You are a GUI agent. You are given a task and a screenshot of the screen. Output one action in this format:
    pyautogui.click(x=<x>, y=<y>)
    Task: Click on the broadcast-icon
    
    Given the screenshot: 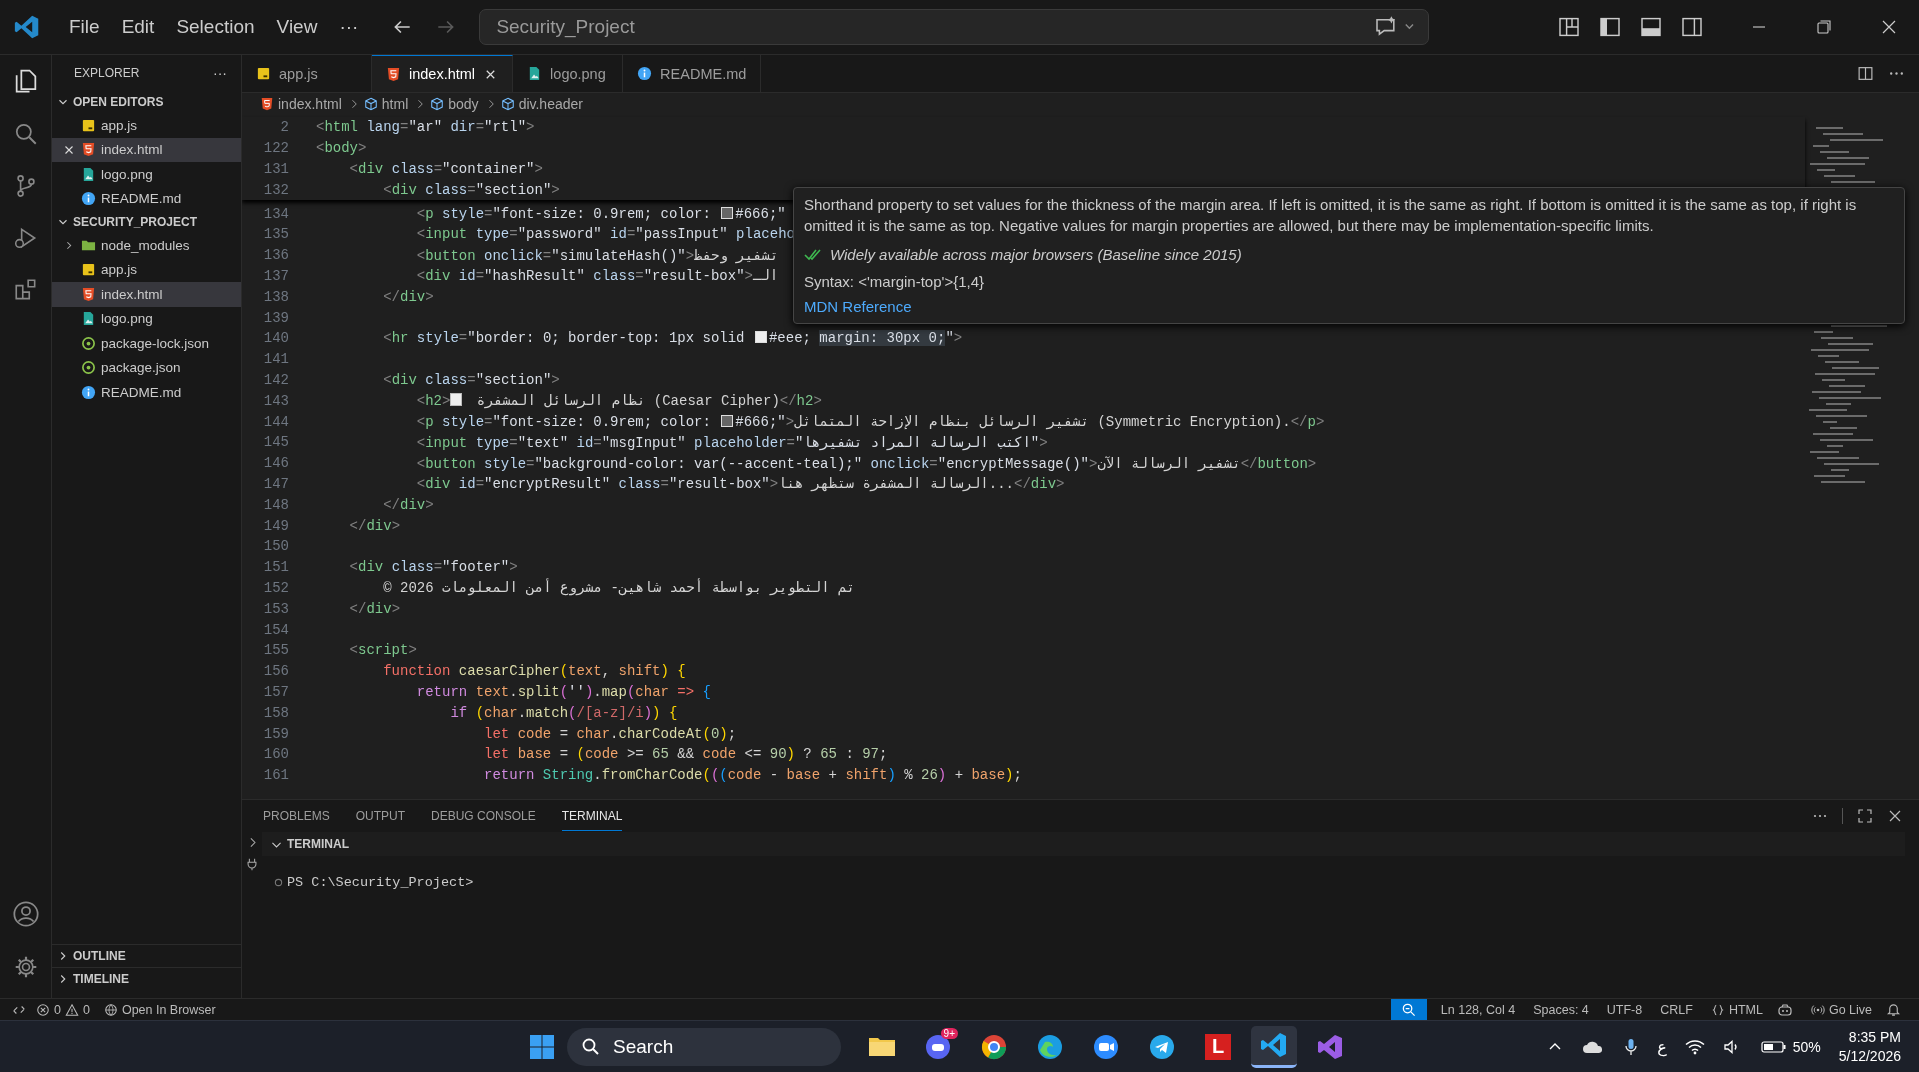 What is the action you would take?
    pyautogui.click(x=1817, y=1009)
    